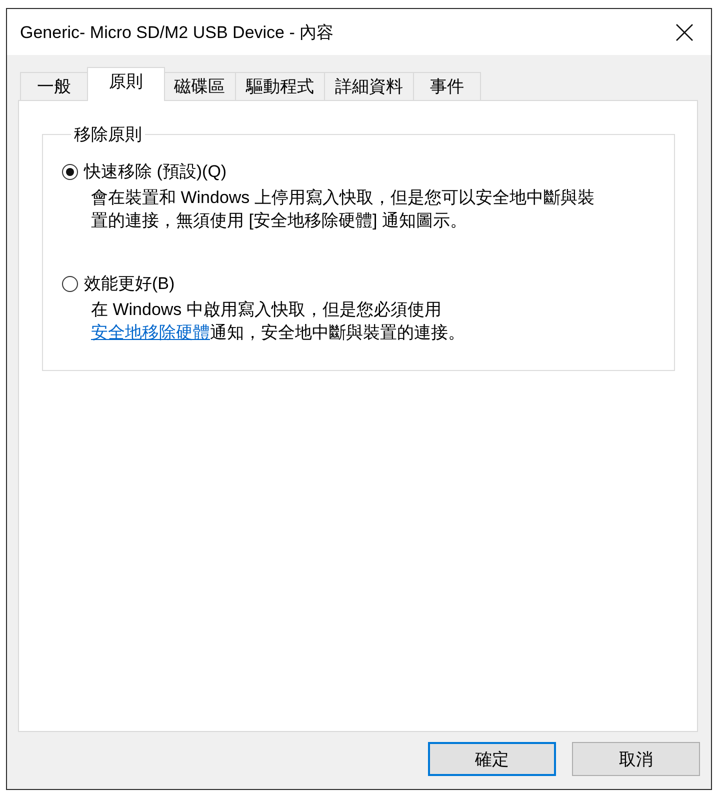  Describe the element at coordinates (155, 171) in the screenshot. I see `radio-label: 快速移除 (預設)(Q)` at that location.